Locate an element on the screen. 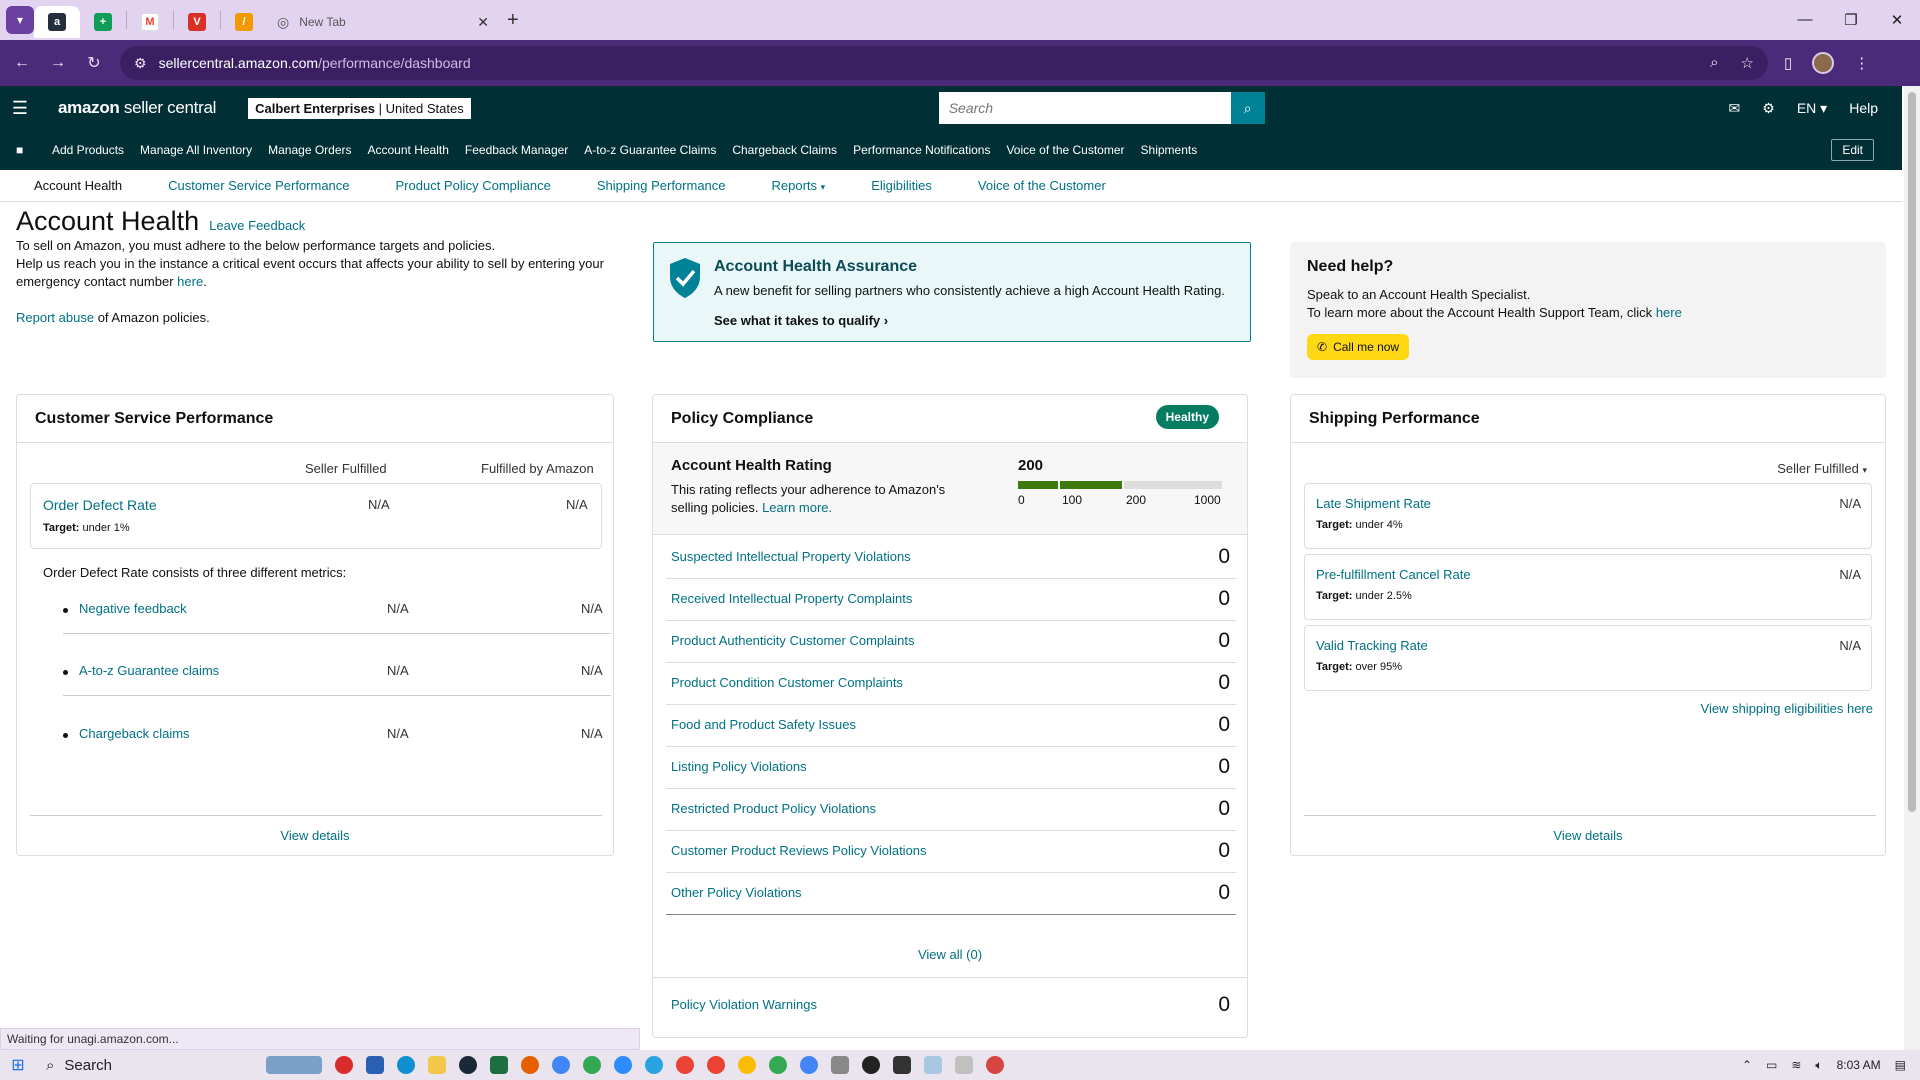 The width and height of the screenshot is (1920, 1080). tab-search-icon: ▾ is located at coordinates (20, 20).